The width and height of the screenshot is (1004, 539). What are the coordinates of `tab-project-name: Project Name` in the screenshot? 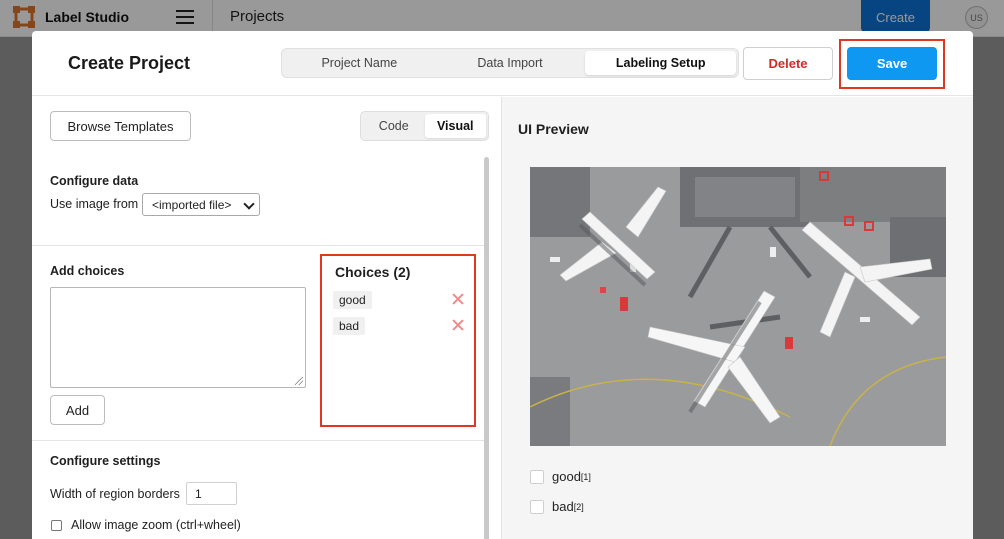 It's located at (359, 63).